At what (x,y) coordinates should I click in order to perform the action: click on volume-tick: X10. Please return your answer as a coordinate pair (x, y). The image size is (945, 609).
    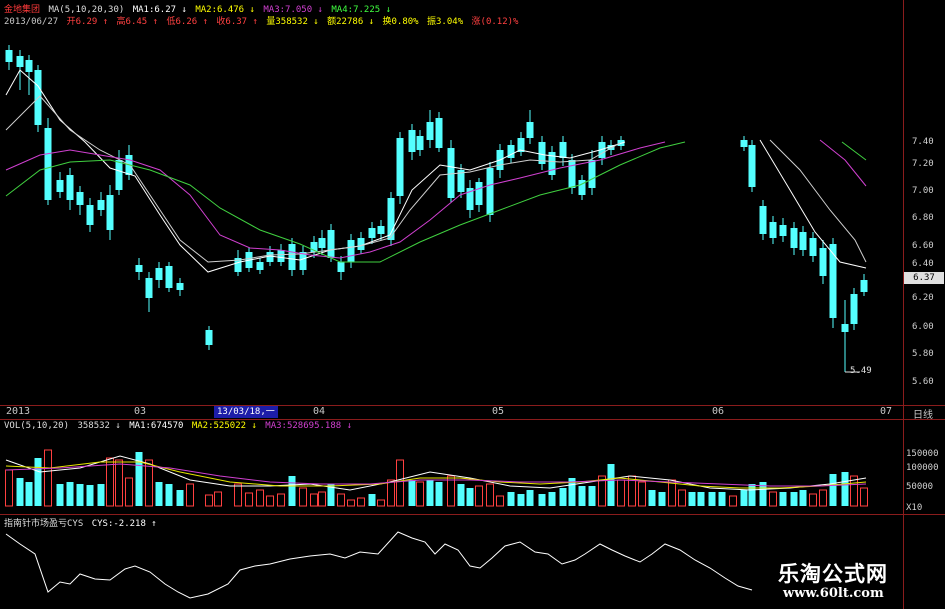
    Looking at the image, I should click on (914, 508).